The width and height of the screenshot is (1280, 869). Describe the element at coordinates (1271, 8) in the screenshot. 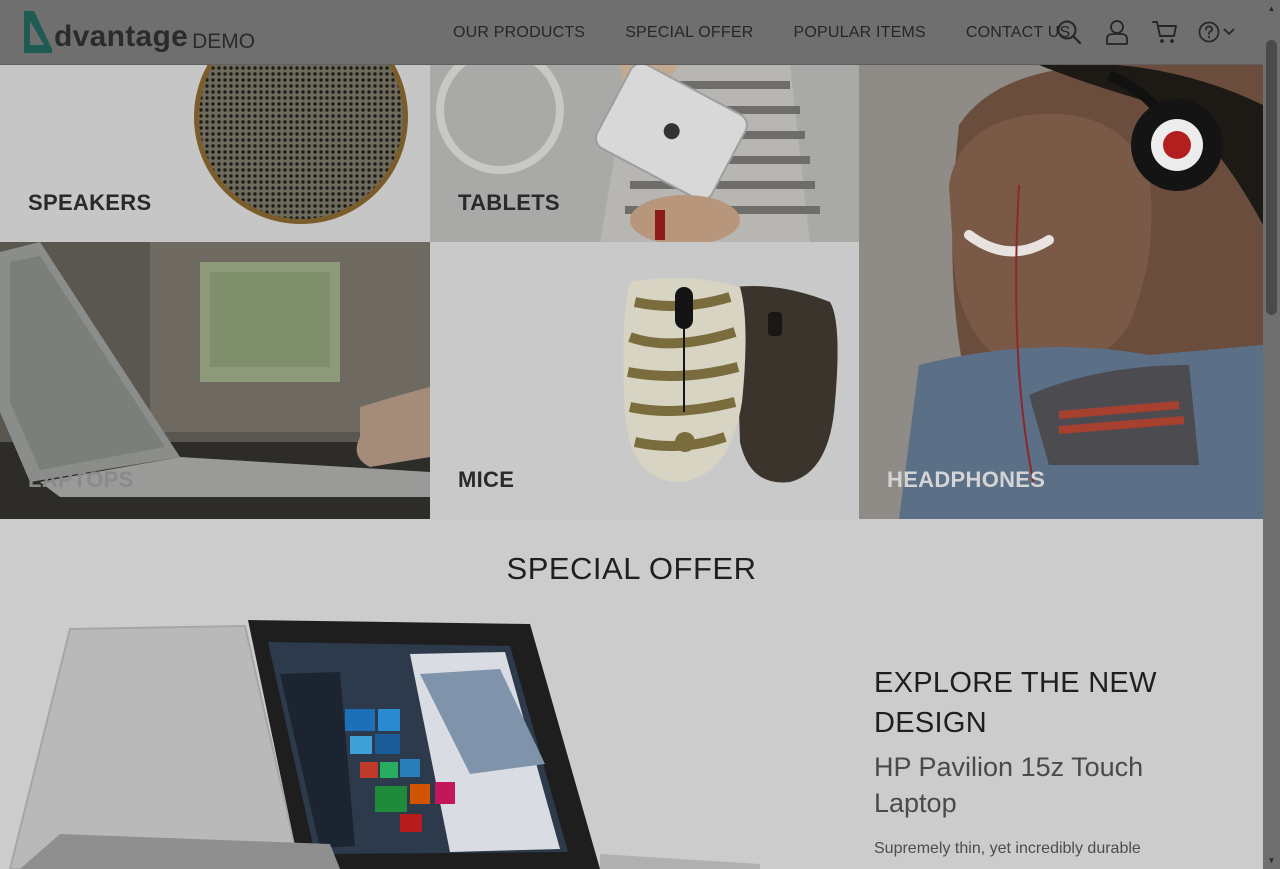

I see `scroll-up-arrow-icon: ▲` at that location.